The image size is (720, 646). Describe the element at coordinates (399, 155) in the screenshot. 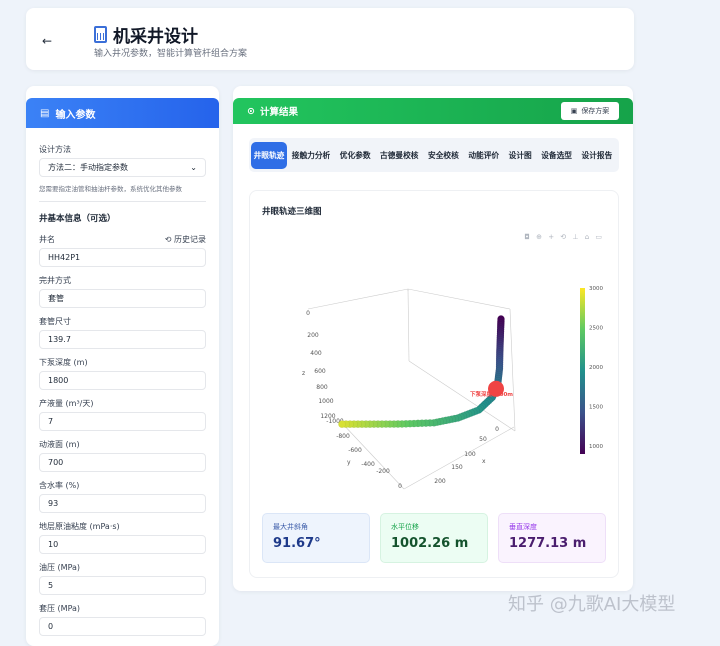

I see `tab-3: 古德曼校核` at that location.